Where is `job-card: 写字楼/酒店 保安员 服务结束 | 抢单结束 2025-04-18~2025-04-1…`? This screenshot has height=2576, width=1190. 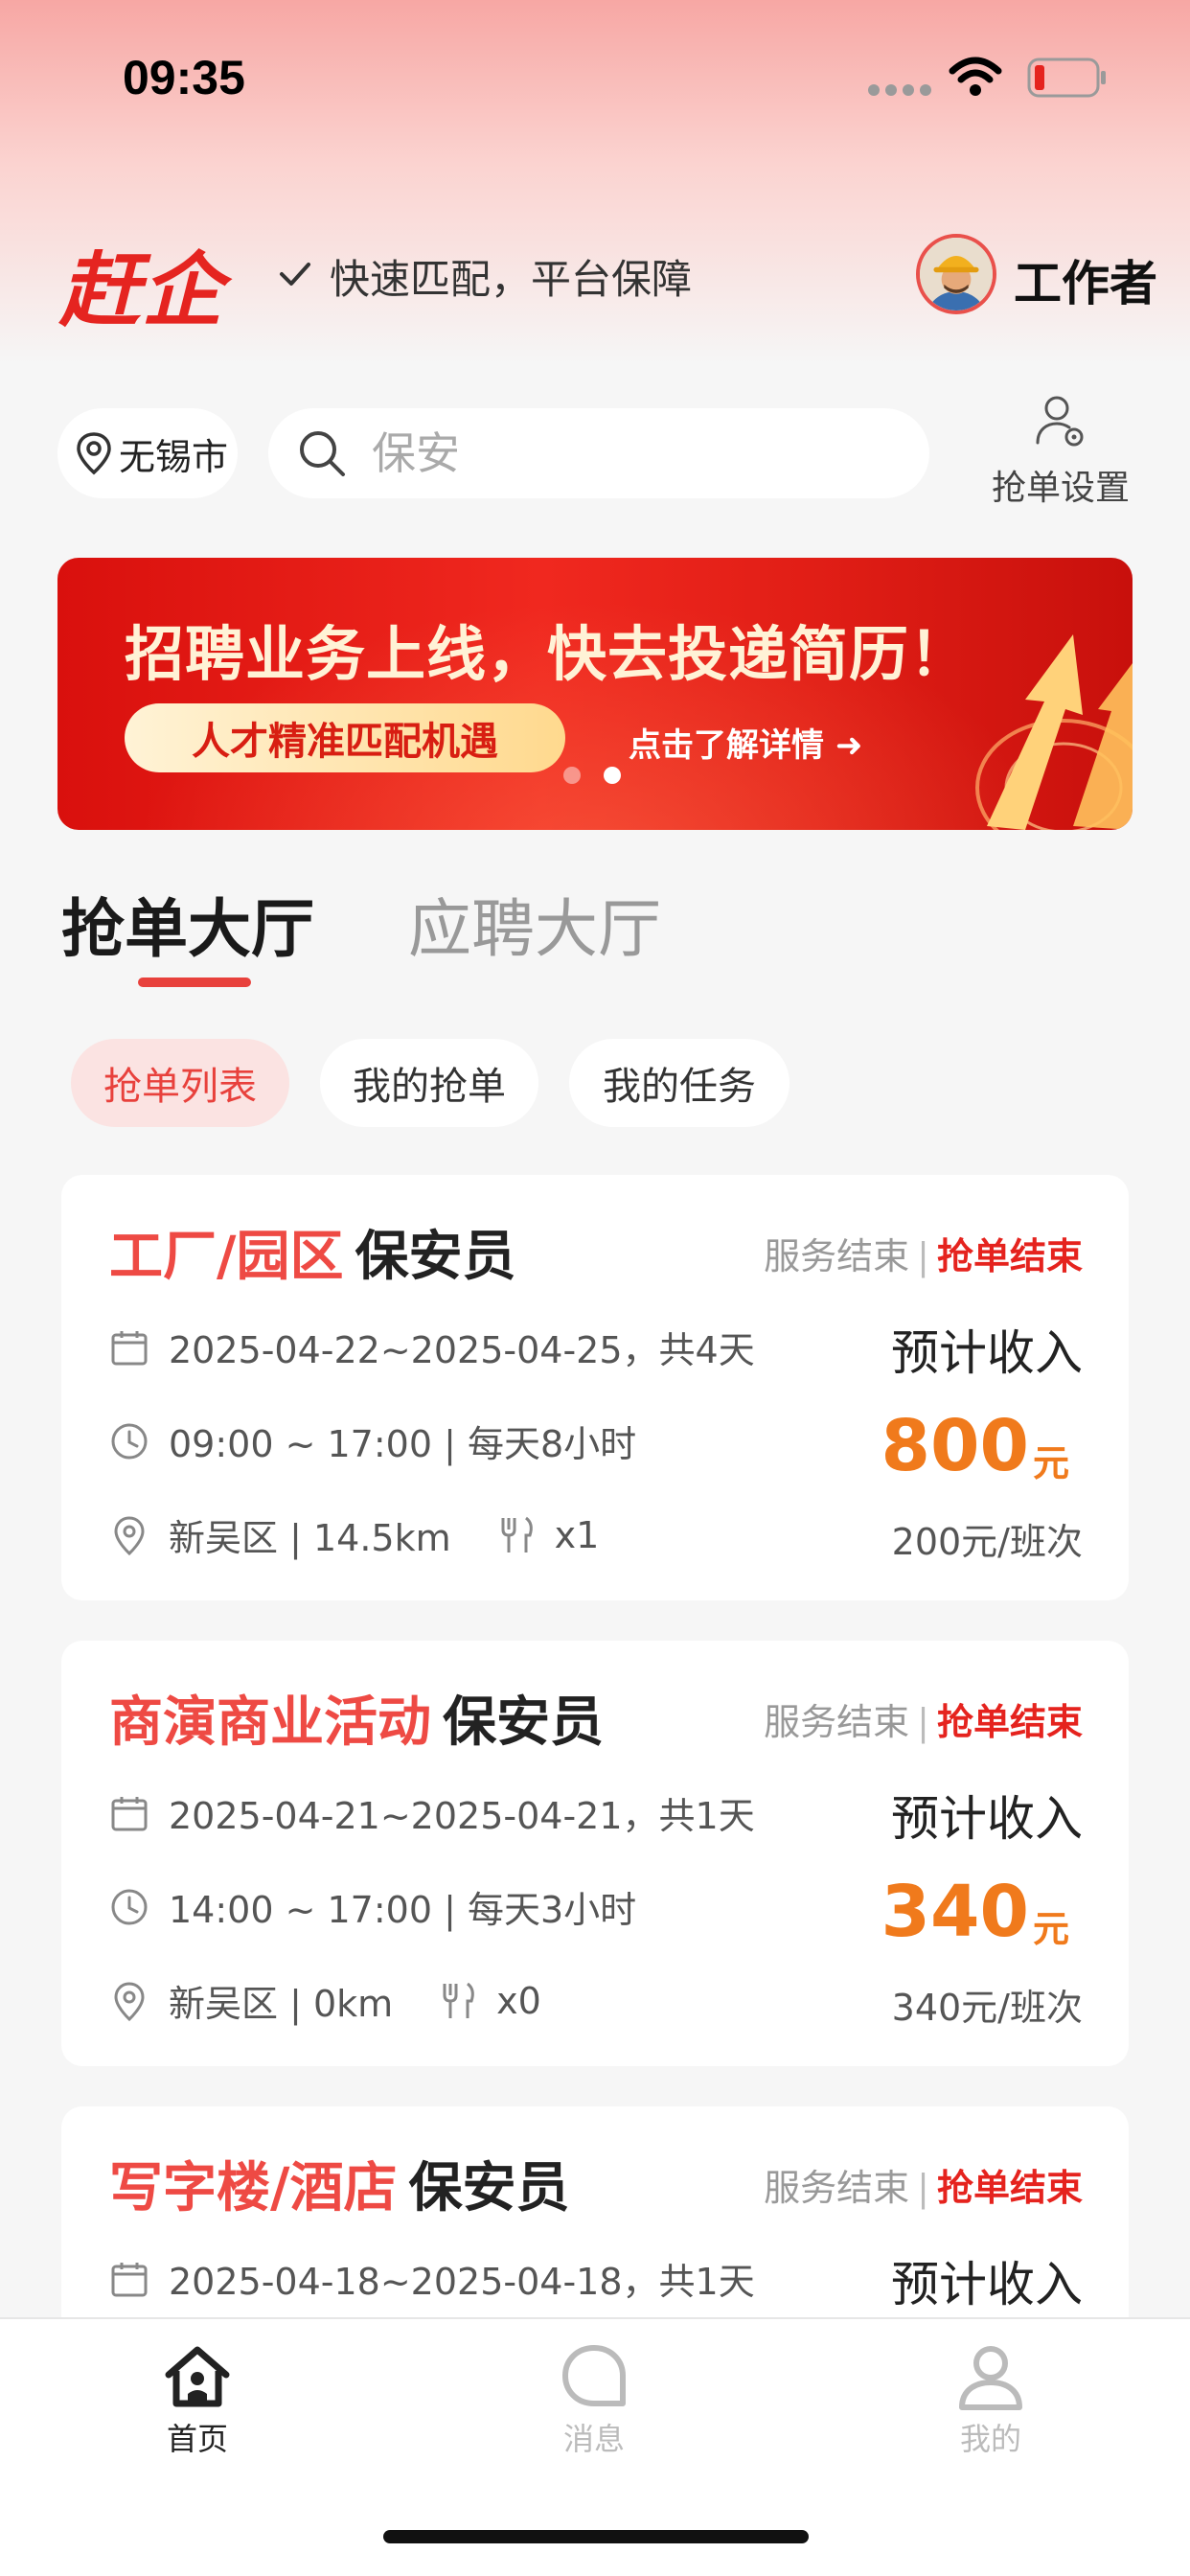 job-card: 写字楼/酒店 保安员 服务结束 | 抢单结束 2025-04-18~2025-04-1… is located at coordinates (595, 2211).